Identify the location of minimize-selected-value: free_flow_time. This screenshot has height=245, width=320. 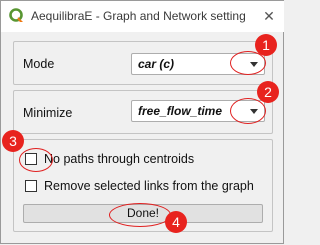
(180, 111).